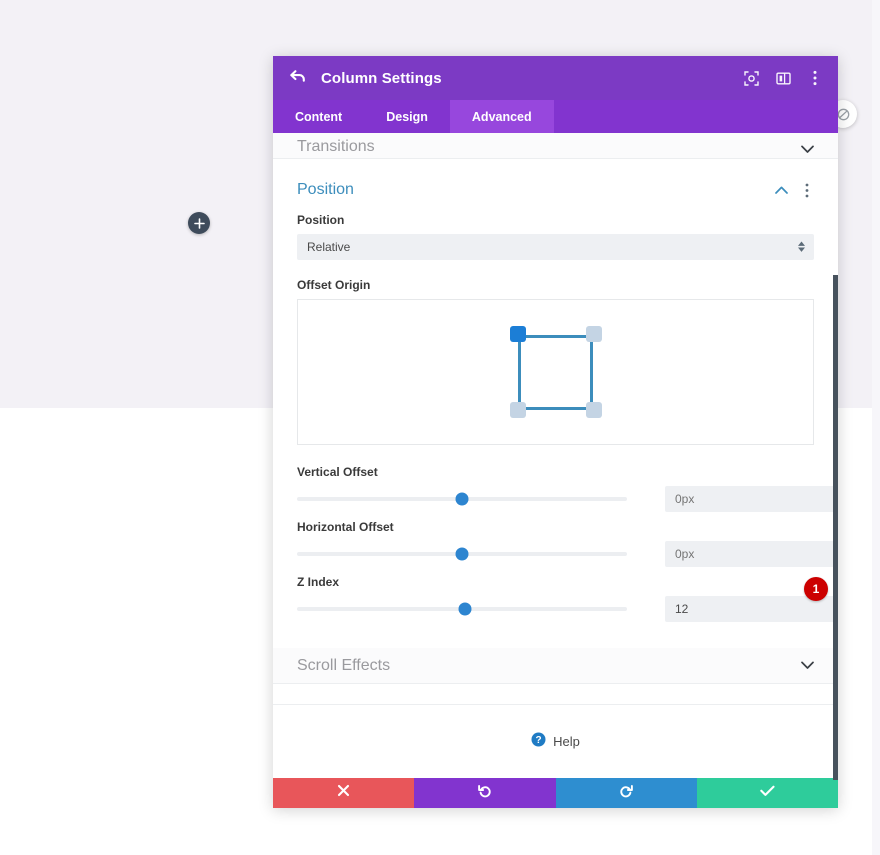 This screenshot has height=855, width=880. What do you see at coordinates (334, 285) in the screenshot?
I see `offset-origin-label: Offset Origin` at bounding box center [334, 285].